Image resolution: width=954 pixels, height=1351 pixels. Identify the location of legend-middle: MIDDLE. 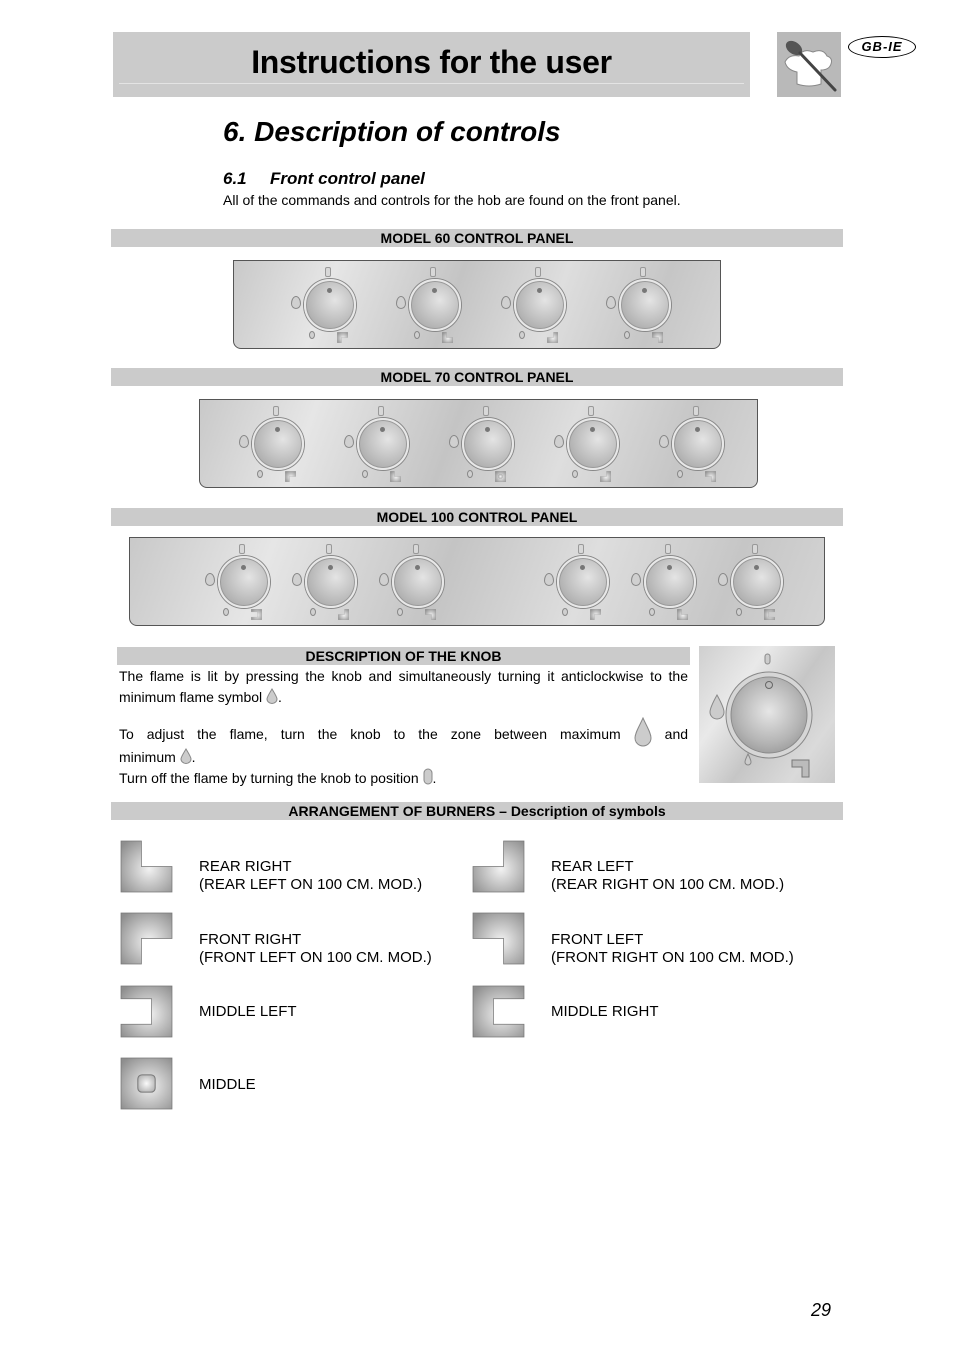
(227, 1084).